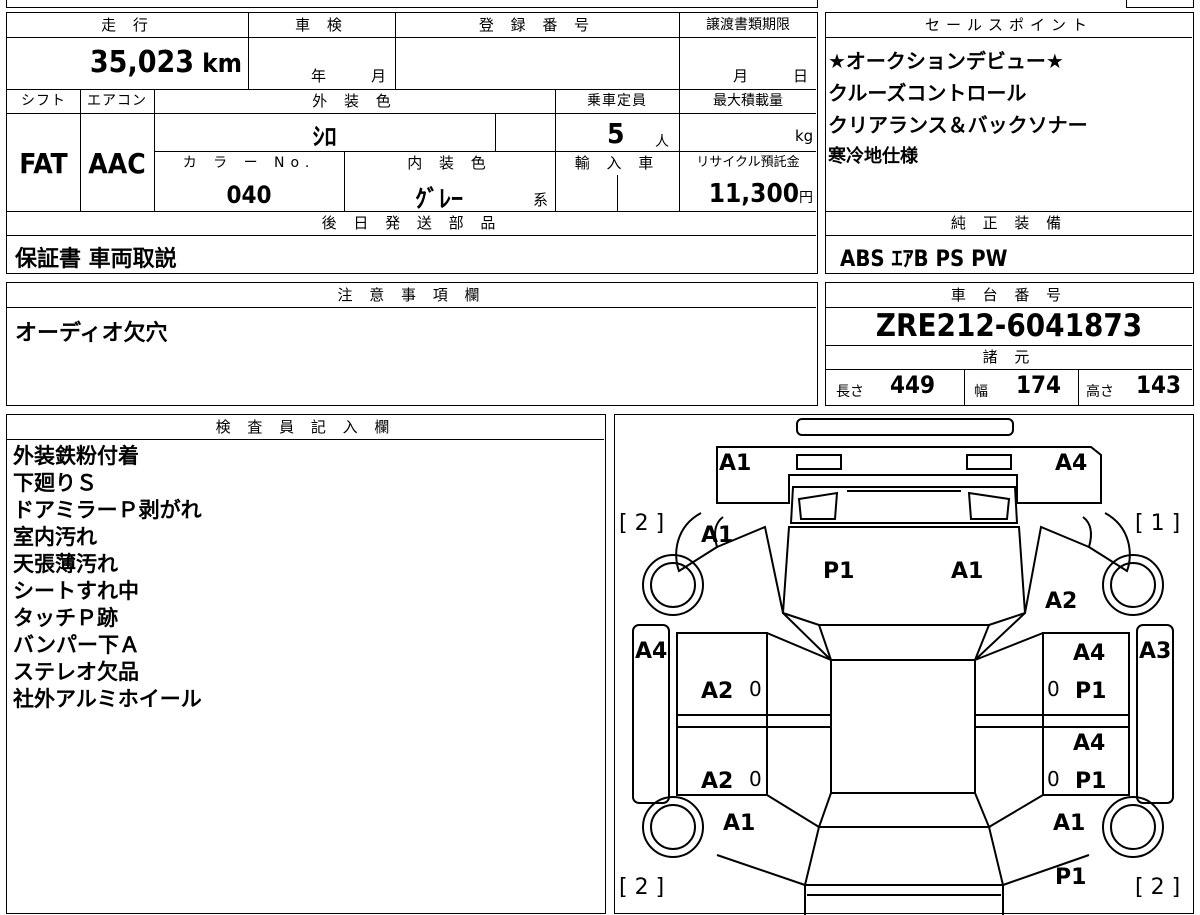  Describe the element at coordinates (55, 537) in the screenshot. I see `inspector-note: 室内汚れ` at that location.